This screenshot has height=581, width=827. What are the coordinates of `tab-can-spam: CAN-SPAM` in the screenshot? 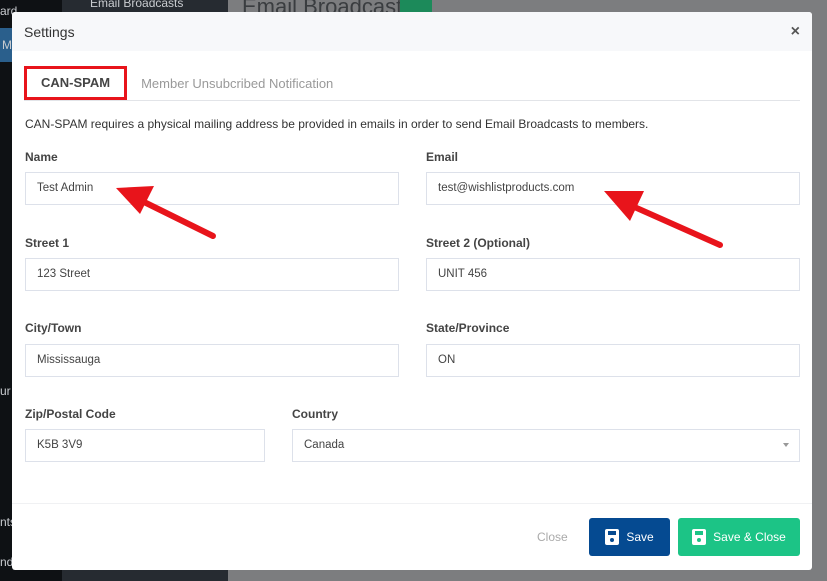 It's located at (76, 83).